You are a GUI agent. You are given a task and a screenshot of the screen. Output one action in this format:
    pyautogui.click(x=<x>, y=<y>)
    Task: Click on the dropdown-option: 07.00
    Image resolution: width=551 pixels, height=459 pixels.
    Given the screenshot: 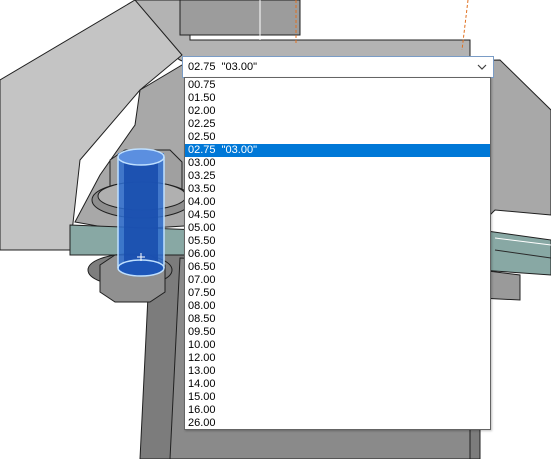 What is the action you would take?
    pyautogui.click(x=337, y=280)
    